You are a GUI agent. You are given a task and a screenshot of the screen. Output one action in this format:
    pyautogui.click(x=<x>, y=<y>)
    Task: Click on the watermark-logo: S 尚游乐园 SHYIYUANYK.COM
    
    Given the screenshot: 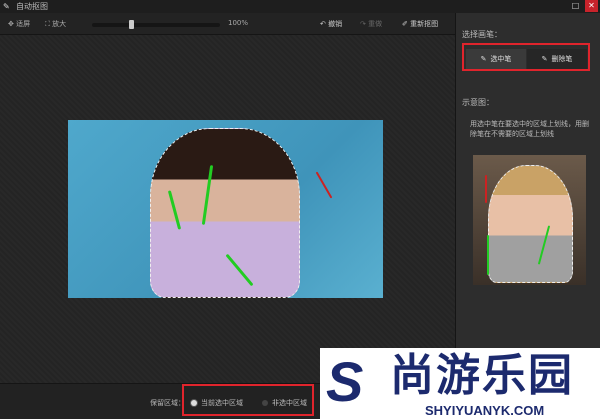 What is the action you would take?
    pyautogui.click(x=460, y=383)
    